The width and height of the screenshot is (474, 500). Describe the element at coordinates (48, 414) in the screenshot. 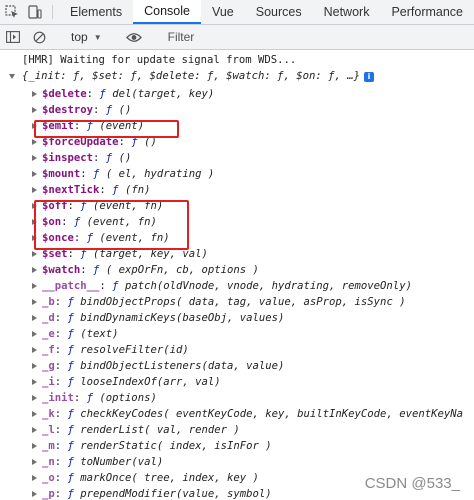

I see `property-key: _k` at that location.